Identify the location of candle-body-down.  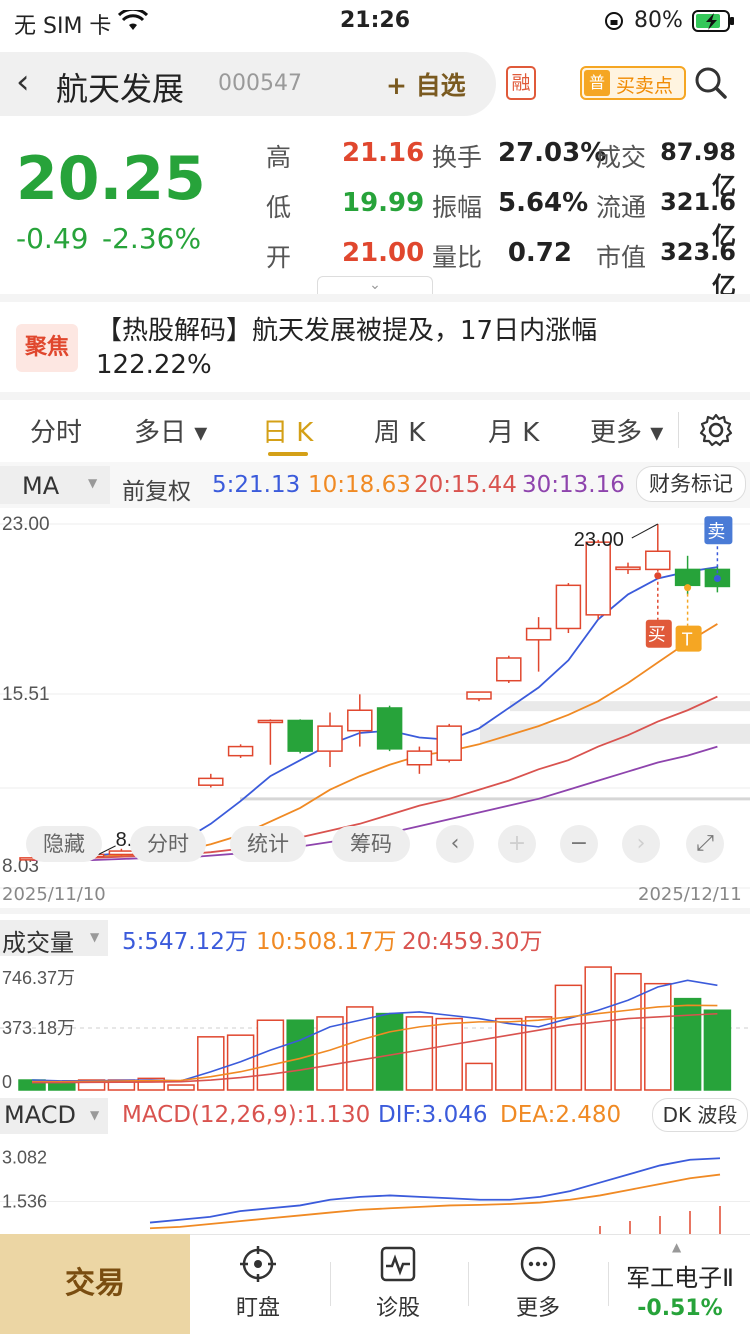
(300, 735).